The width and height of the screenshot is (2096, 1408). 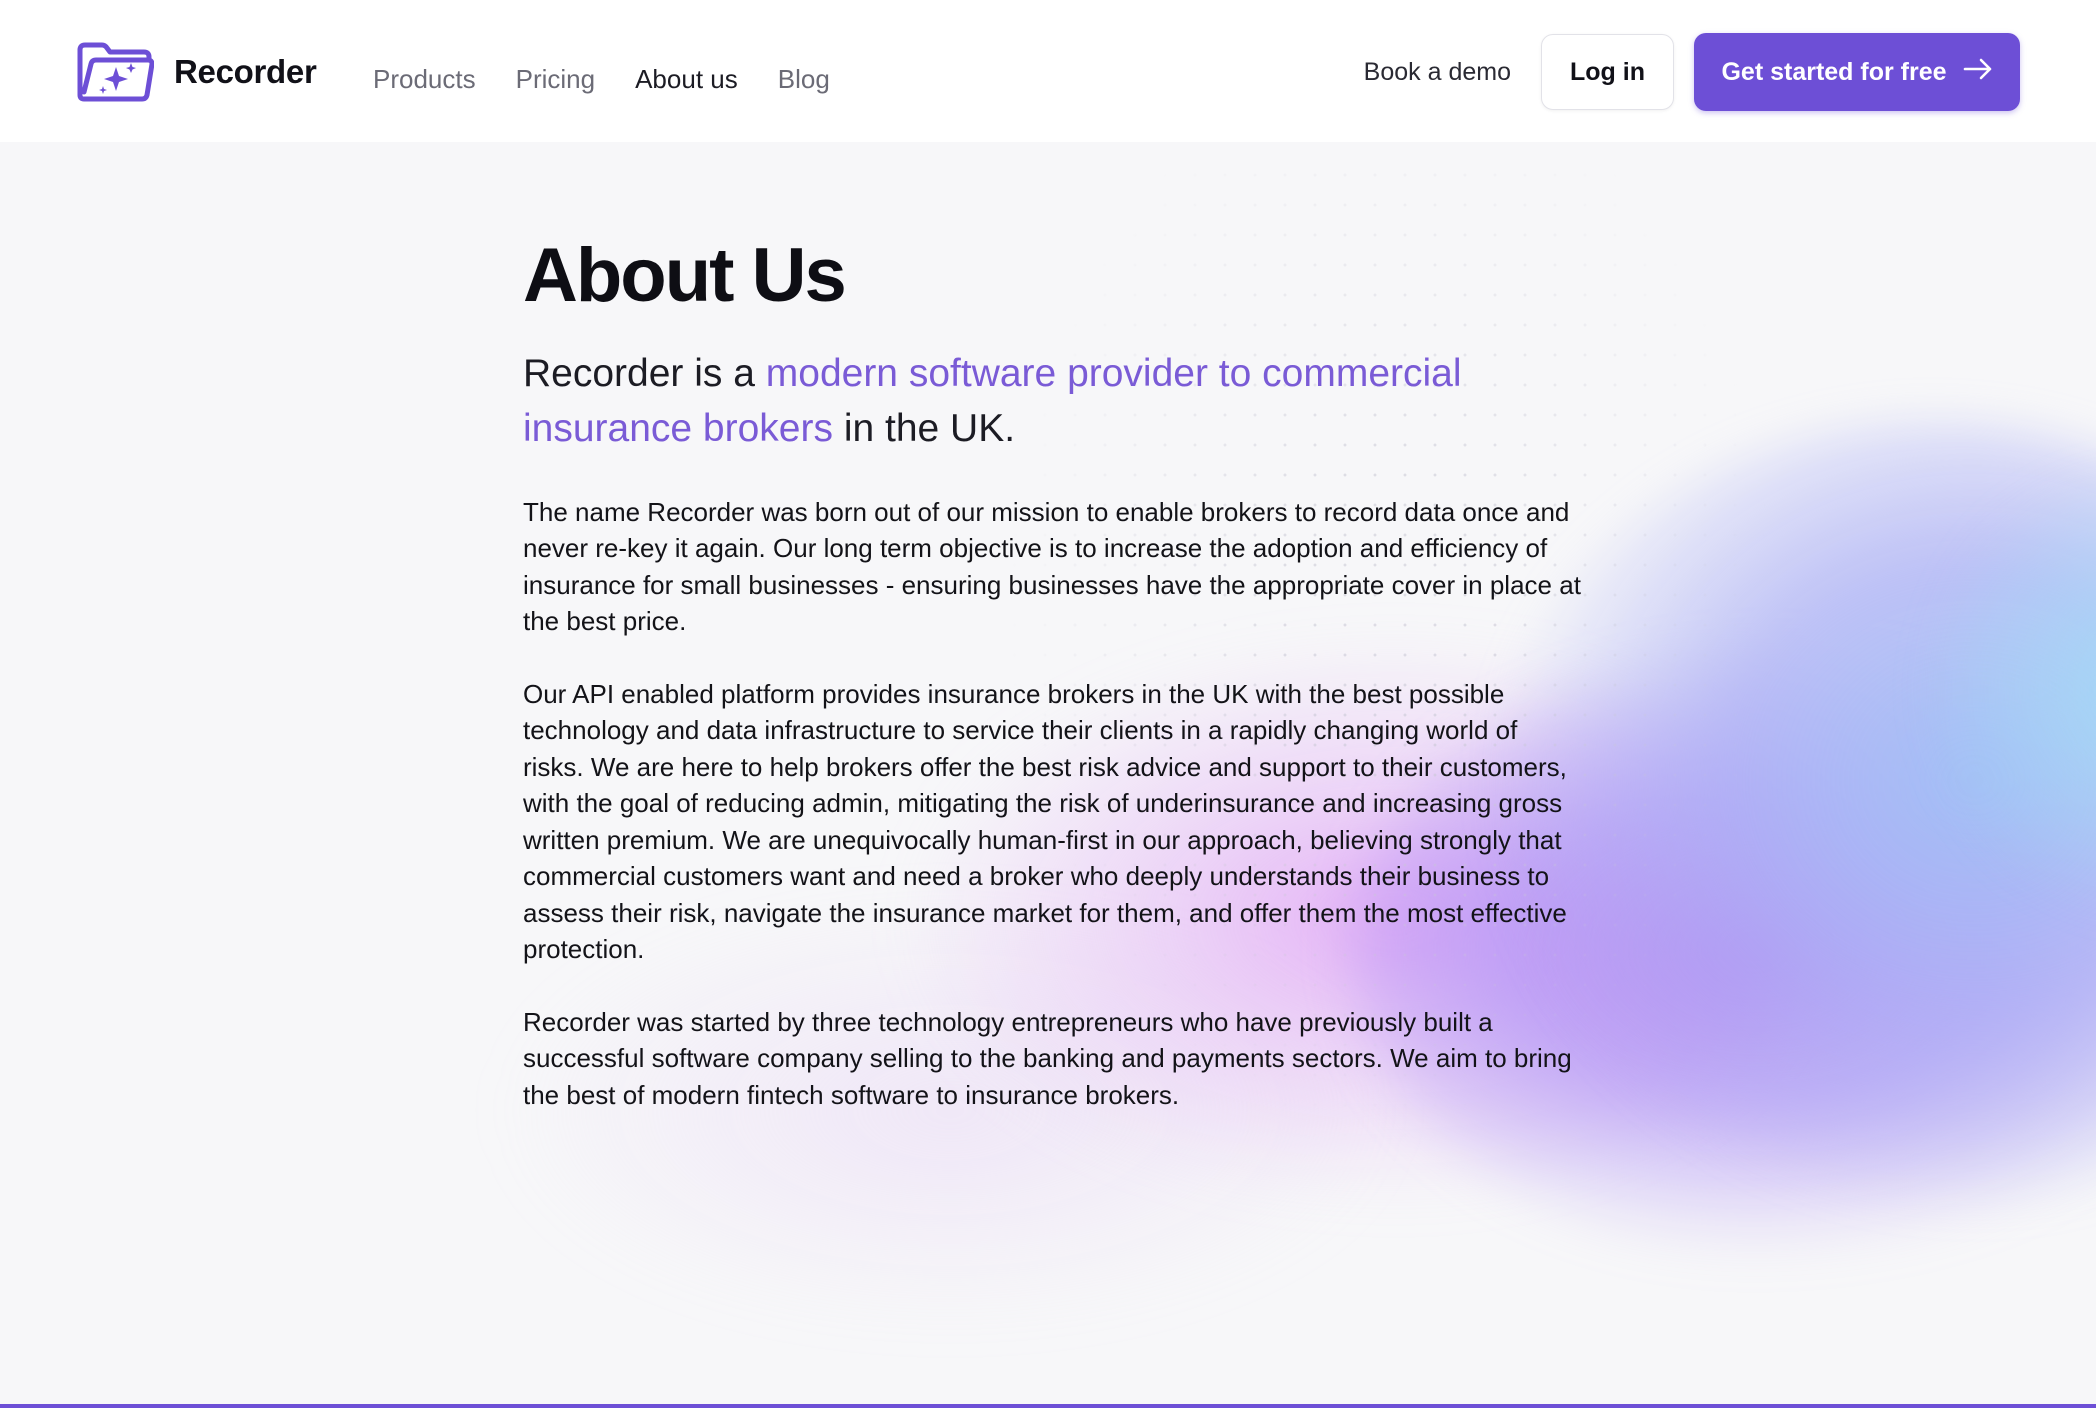 I want to click on book-demo-link: Book a demo, so click(x=1437, y=72).